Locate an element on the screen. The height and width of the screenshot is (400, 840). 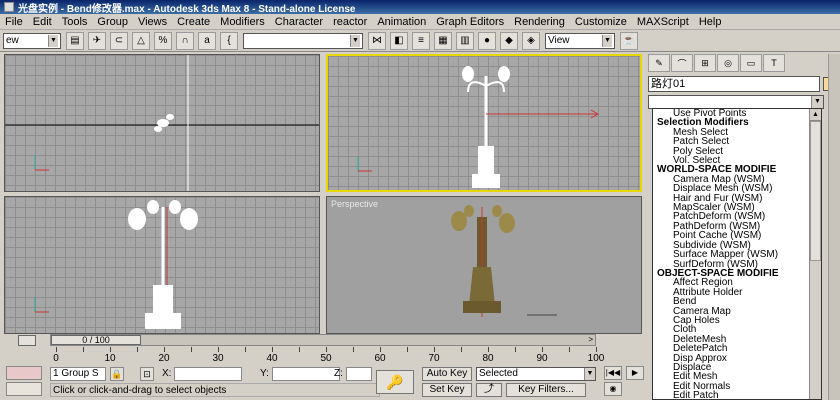
play-icon: ▶ is located at coordinates (635, 373).